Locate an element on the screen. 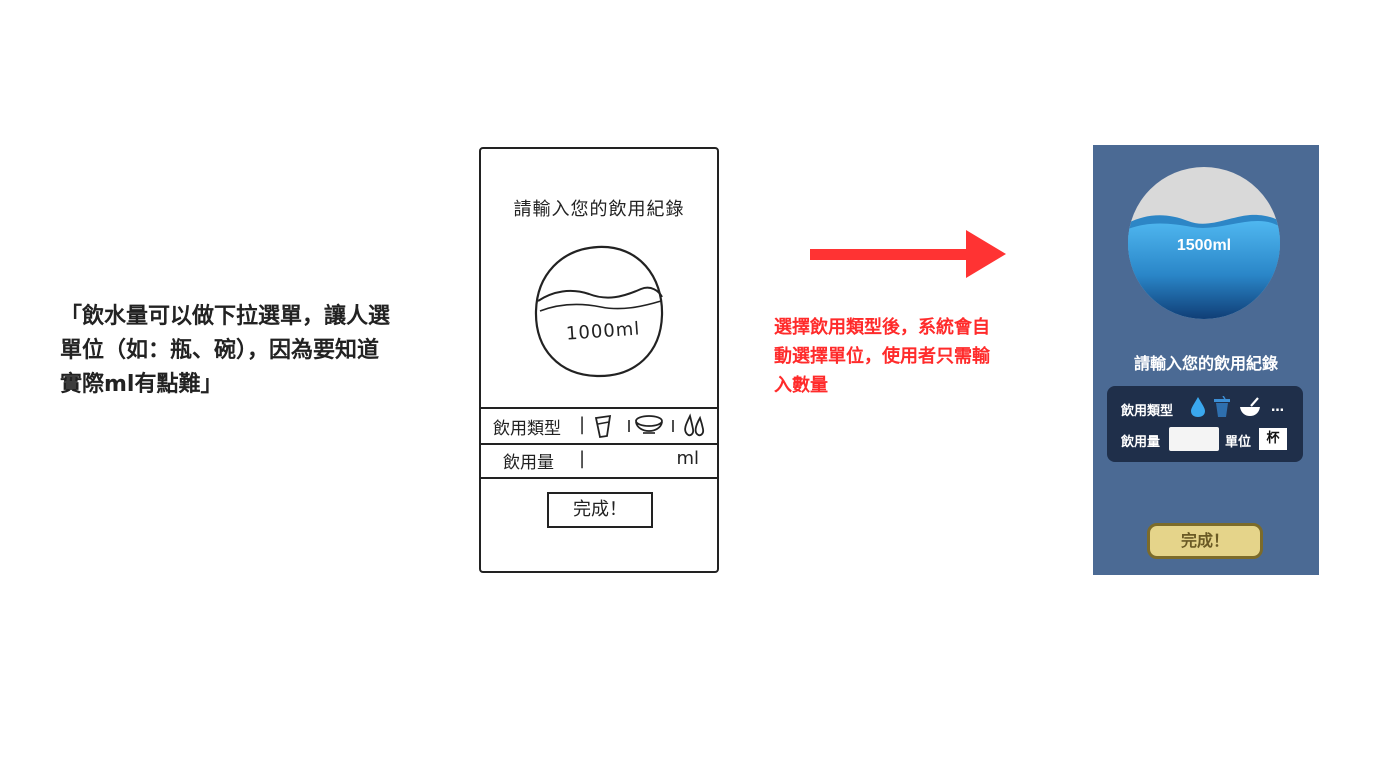 The width and height of the screenshot is (1397, 782). page-title: 請輸入您的飲用紀錄 is located at coordinates (1205, 363).